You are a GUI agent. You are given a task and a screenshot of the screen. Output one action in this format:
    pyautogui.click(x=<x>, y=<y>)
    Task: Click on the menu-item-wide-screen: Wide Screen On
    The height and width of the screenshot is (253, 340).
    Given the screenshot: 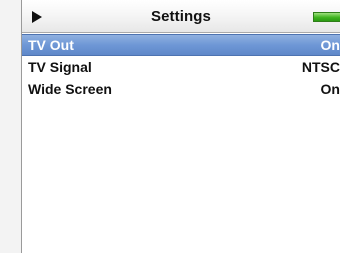 What is the action you would take?
    pyautogui.click(x=181, y=89)
    